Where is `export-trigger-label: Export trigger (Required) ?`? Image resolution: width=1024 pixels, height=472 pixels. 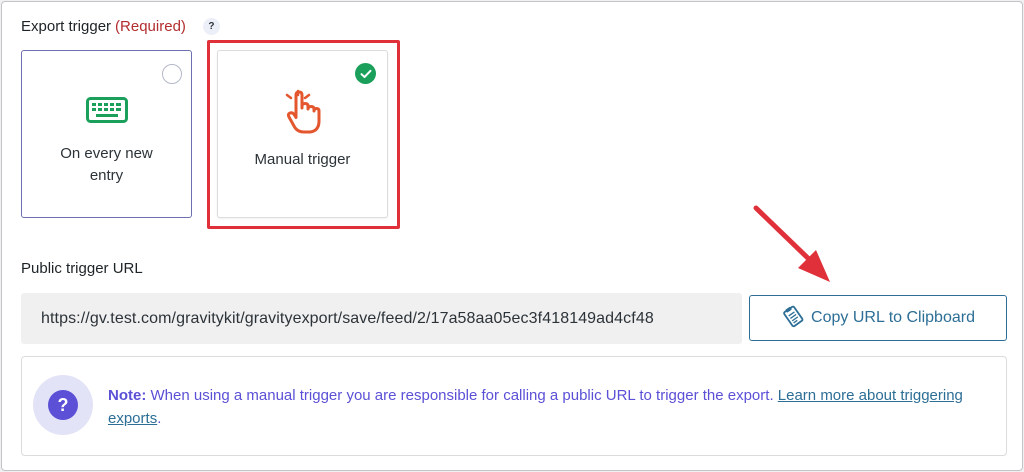
export-trigger-label: Export trigger (Required) ? is located at coordinates (120, 26).